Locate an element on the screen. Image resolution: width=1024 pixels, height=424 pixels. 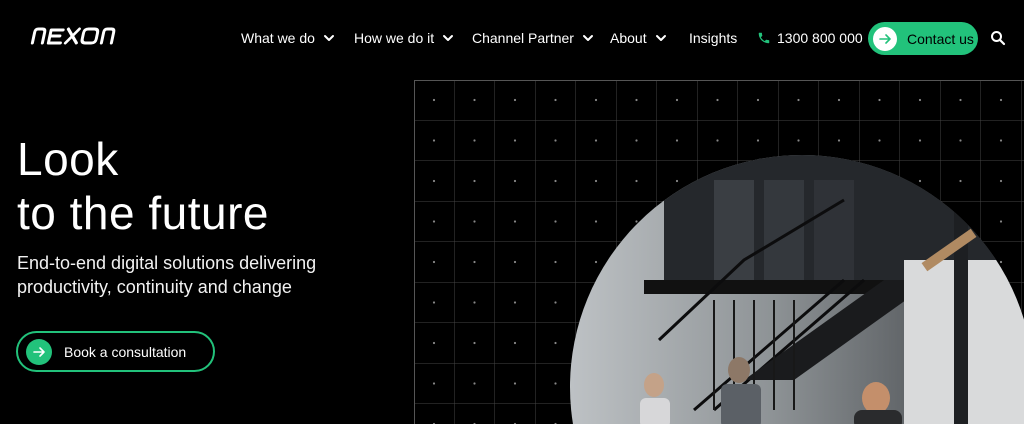
hero-title: Look to the future is located at coordinates (143, 186).